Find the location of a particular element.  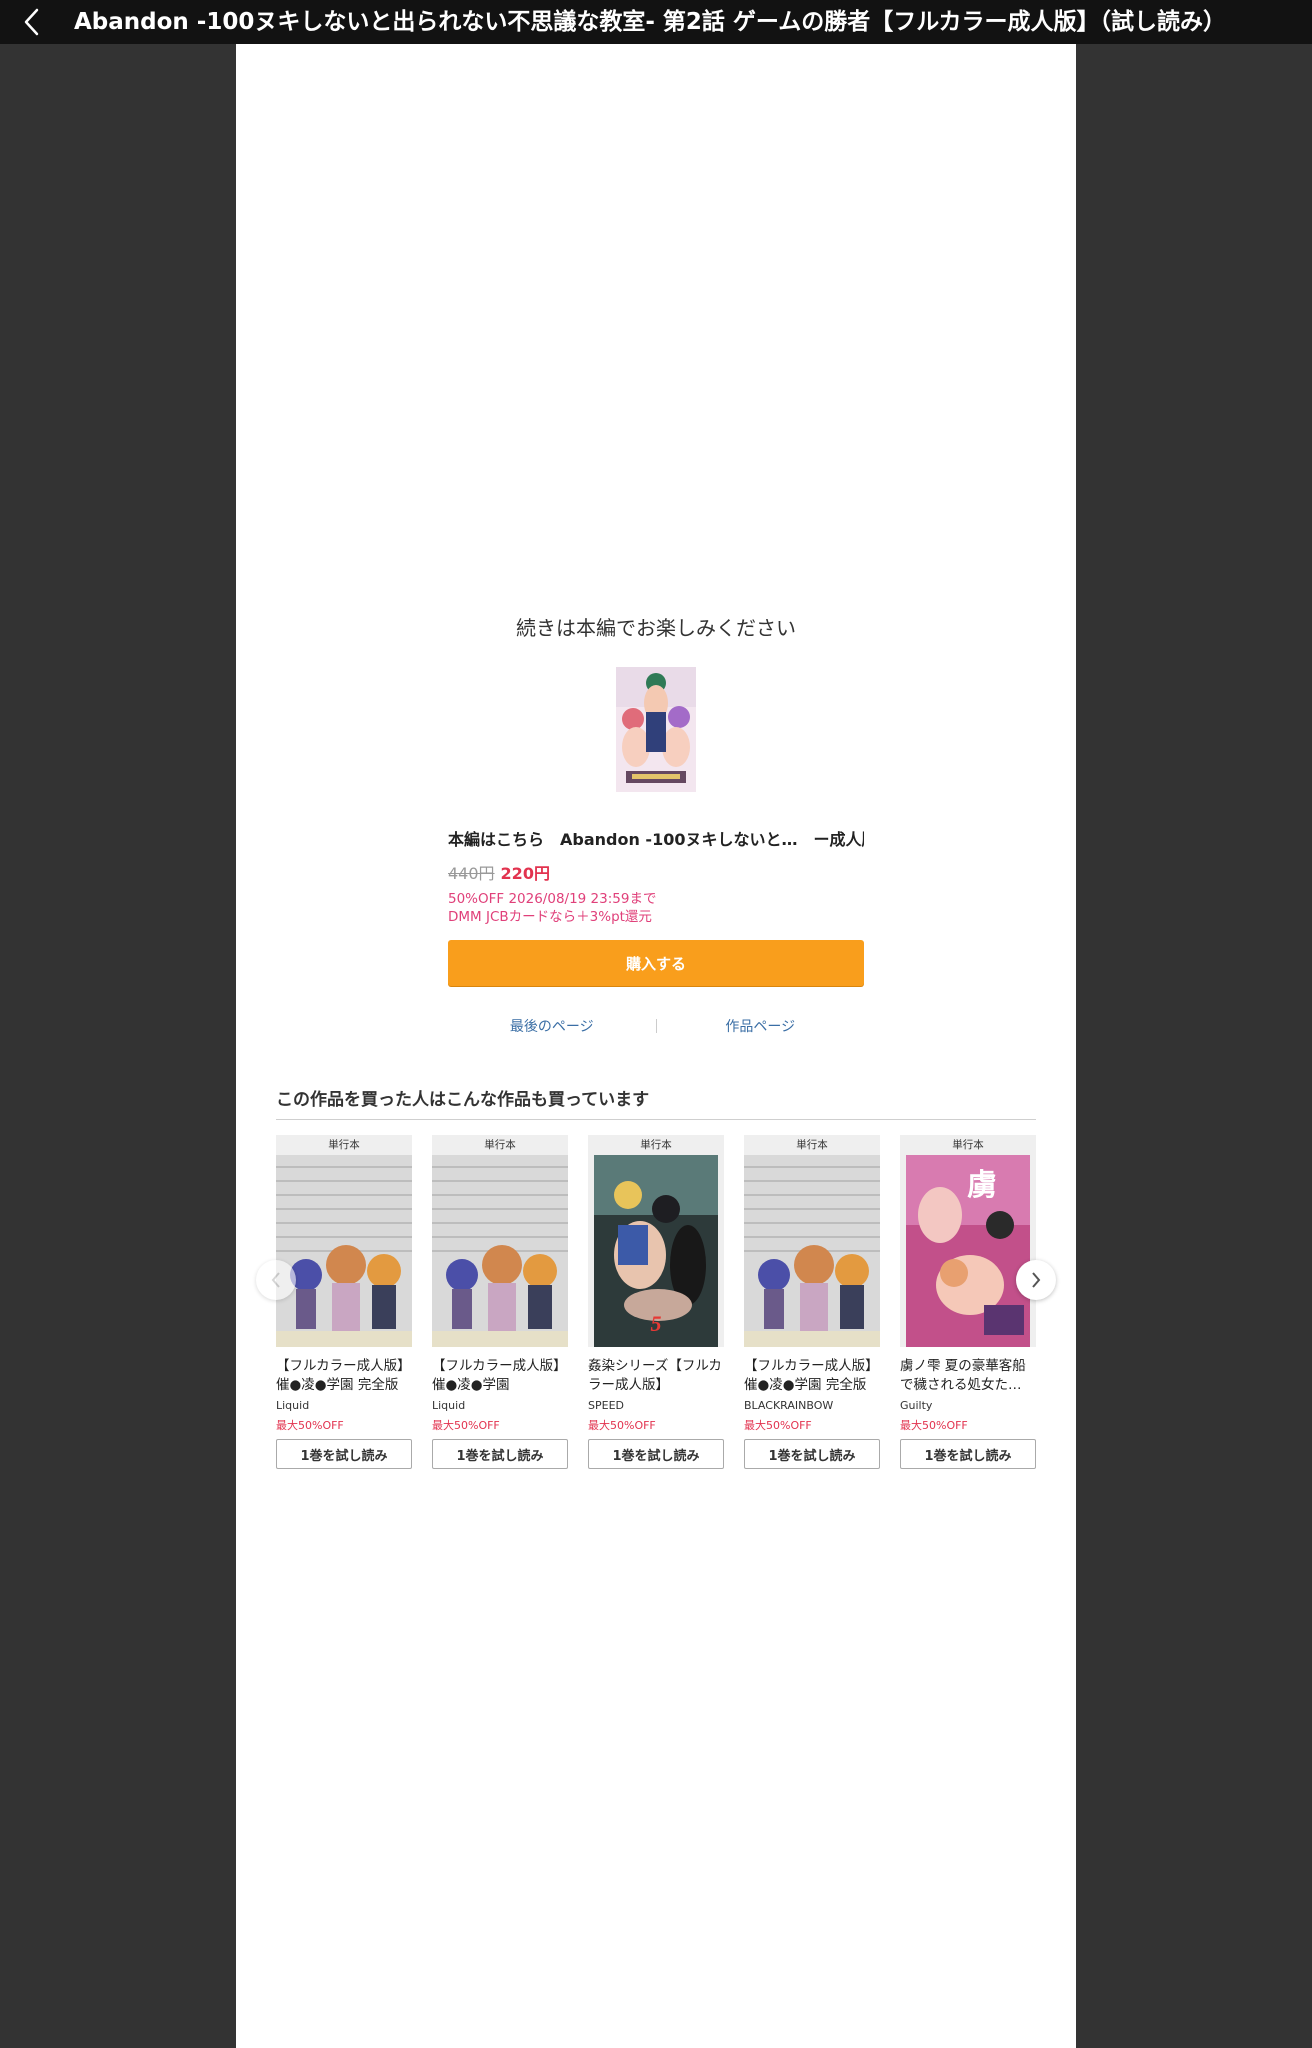

card-title: 姦染シリーズ【フルカラー成人版】 is located at coordinates (656, 1376).